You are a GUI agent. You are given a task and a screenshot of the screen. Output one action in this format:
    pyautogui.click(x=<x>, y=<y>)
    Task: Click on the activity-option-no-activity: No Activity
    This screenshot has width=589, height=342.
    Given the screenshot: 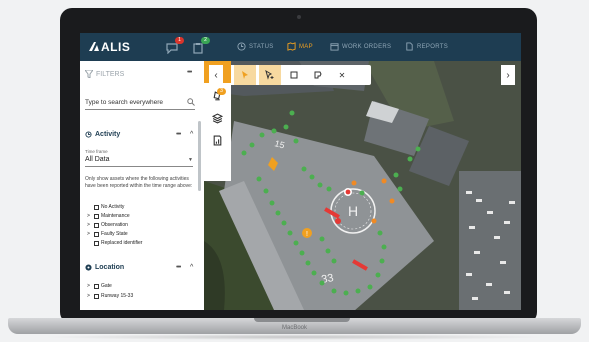 What is the action you would take?
    pyautogui.click(x=105, y=207)
    